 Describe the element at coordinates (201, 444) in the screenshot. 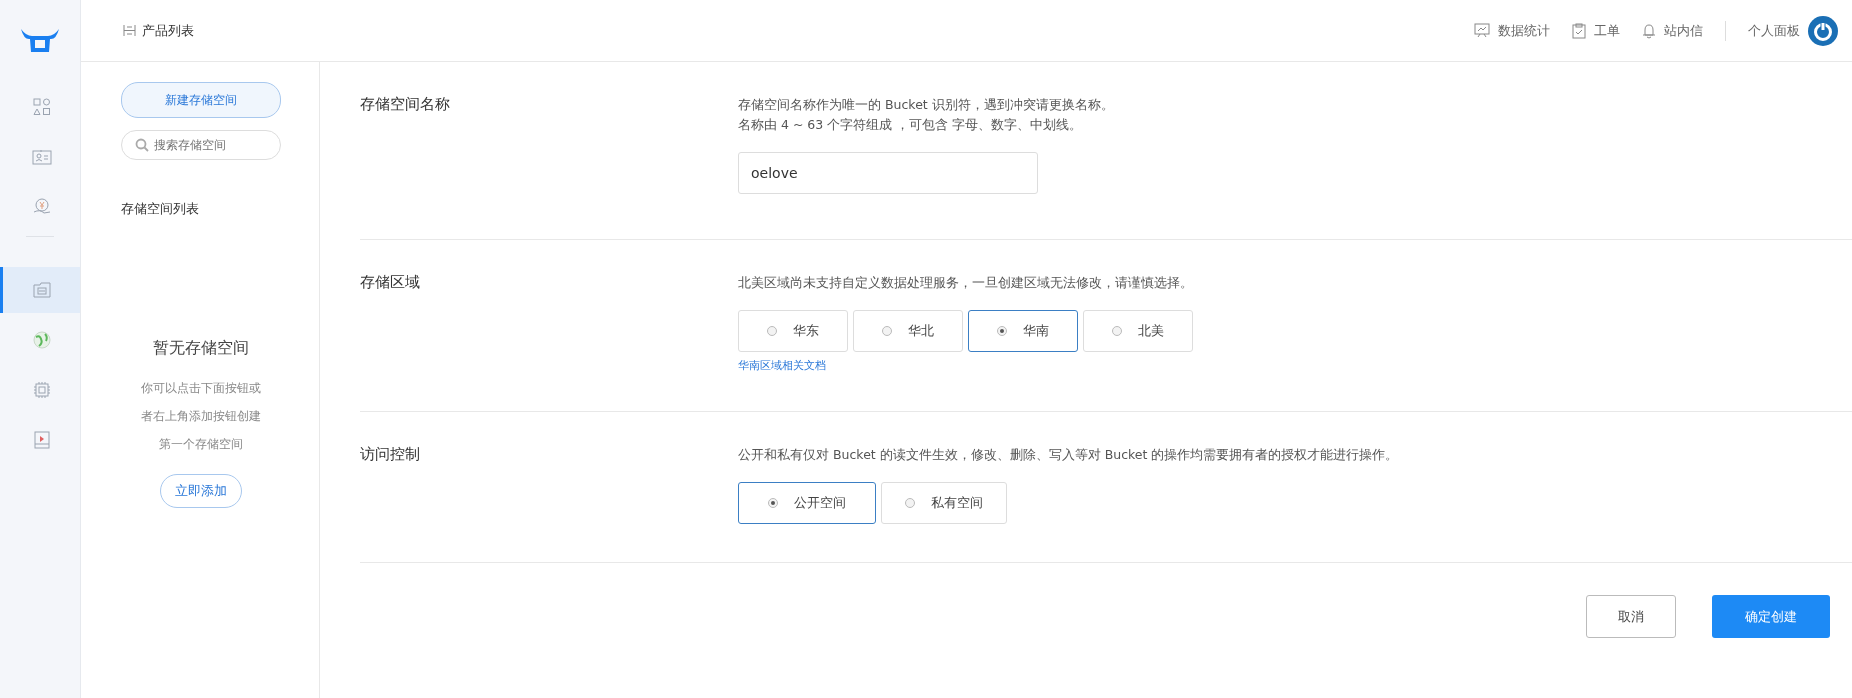

I see `empty-text: 第一个存储空间` at that location.